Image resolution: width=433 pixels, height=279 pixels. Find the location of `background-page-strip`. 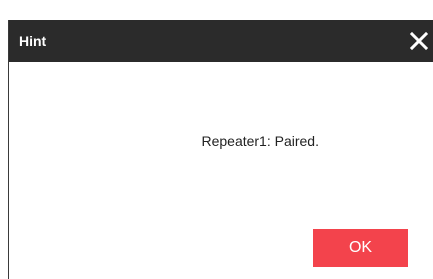

background-page-strip is located at coordinates (216, 10).